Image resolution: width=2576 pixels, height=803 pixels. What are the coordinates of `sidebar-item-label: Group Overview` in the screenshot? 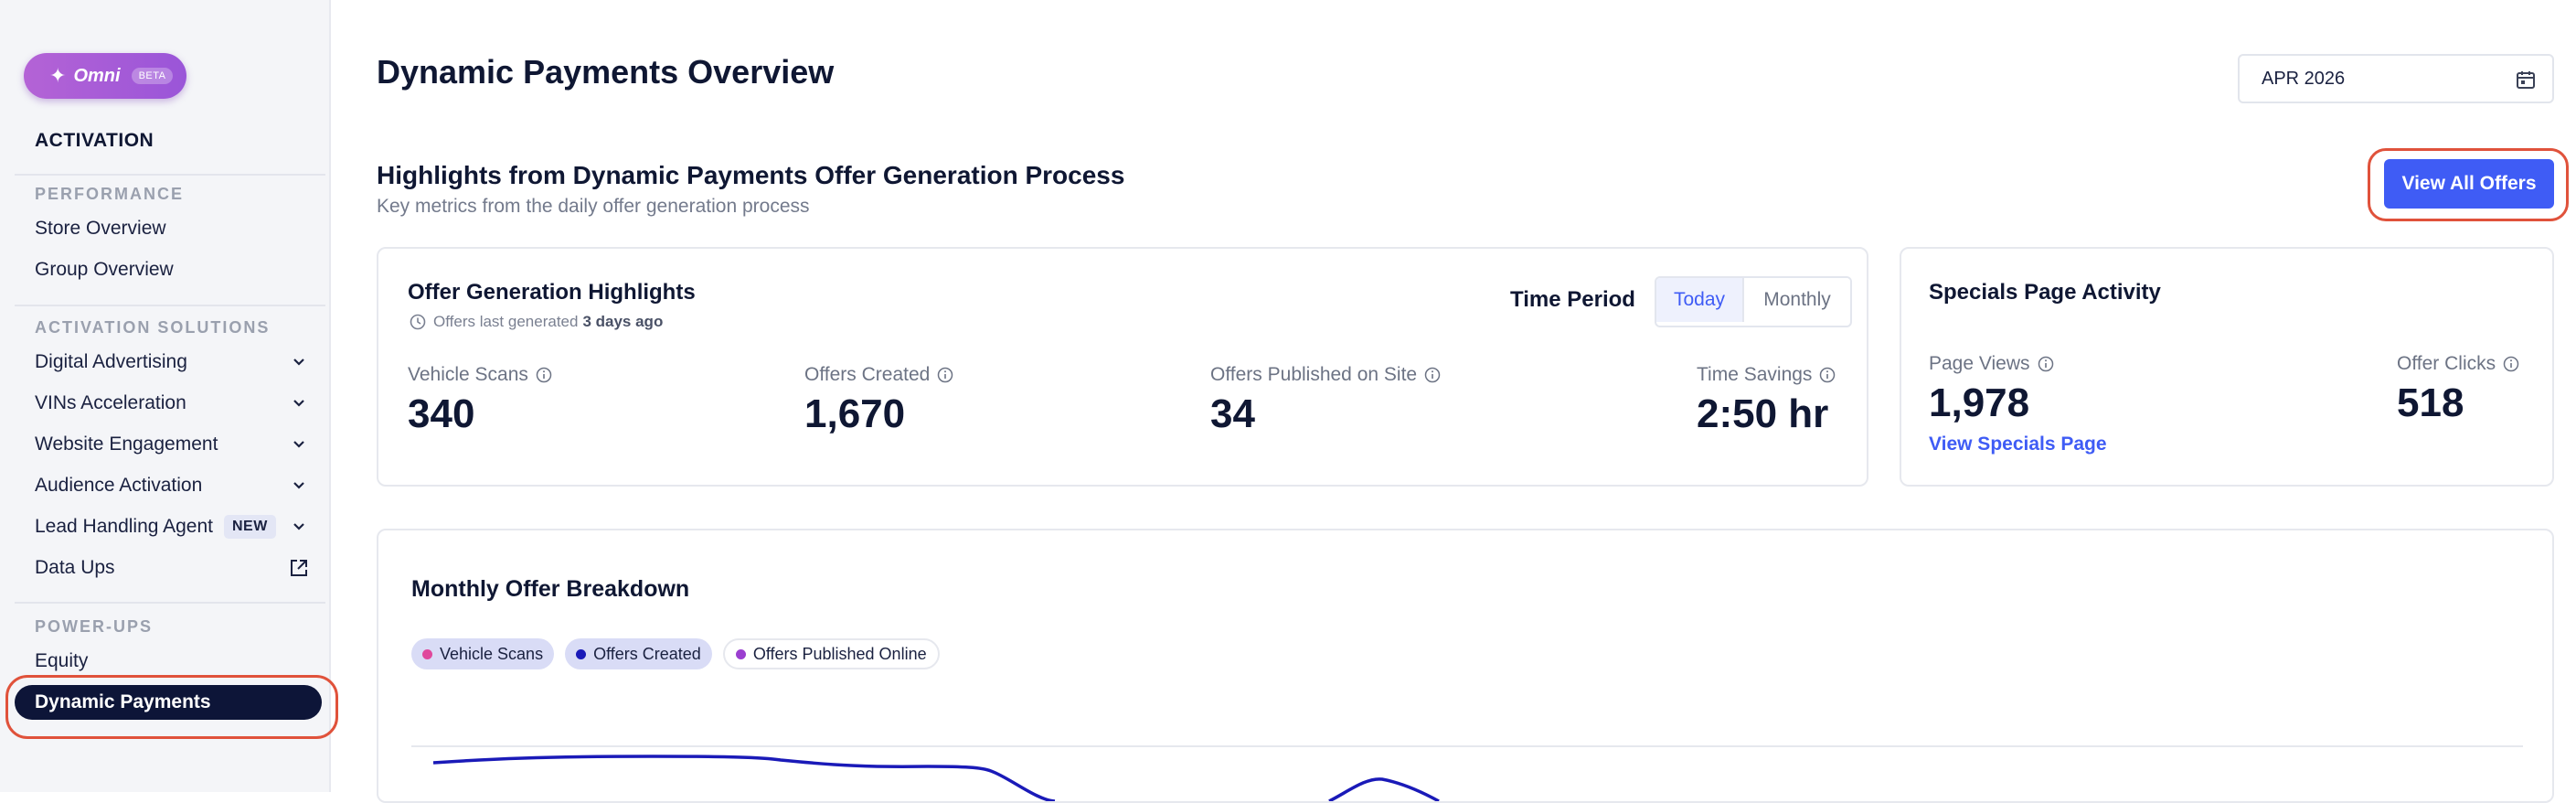 It's located at (105, 269).